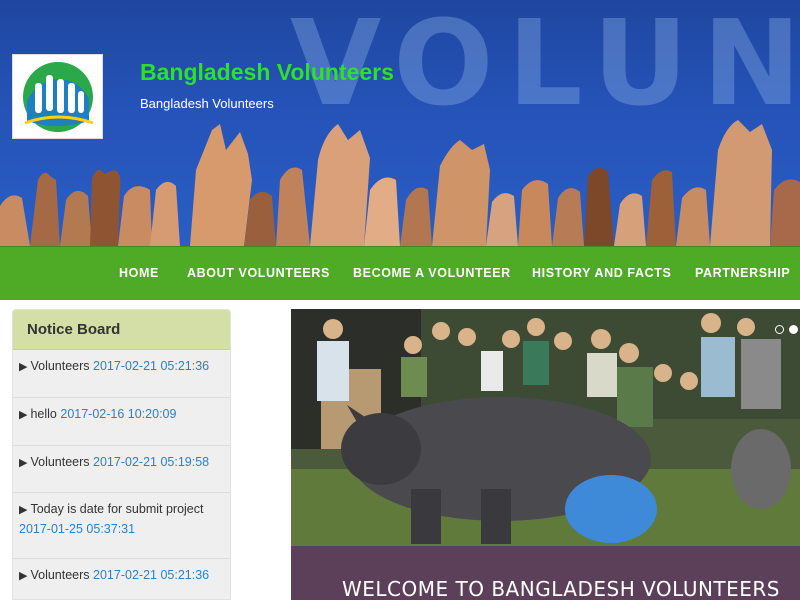  I want to click on notice-text: Today is date for submit project, so click(117, 509).